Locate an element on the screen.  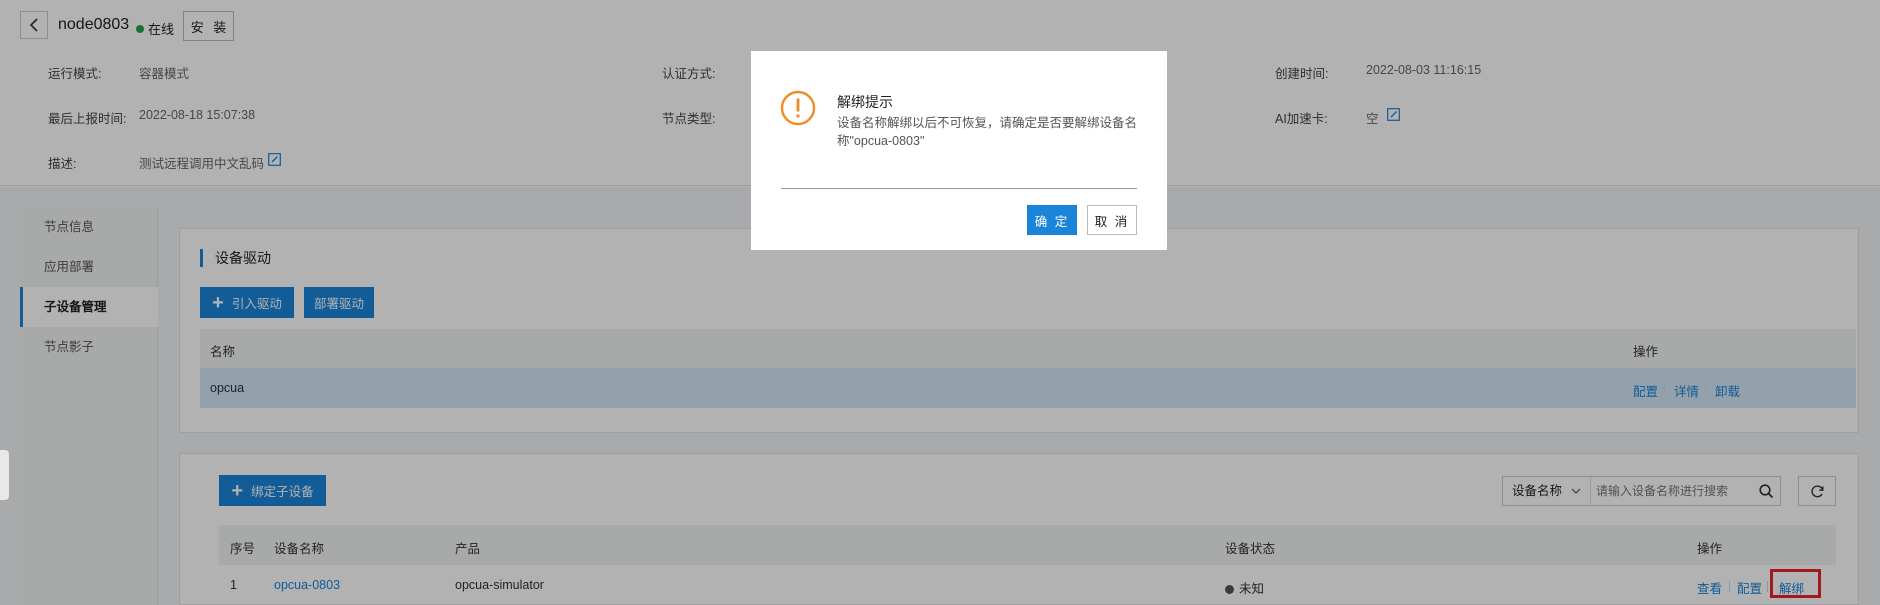
dialog-divider is located at coordinates (959, 188).